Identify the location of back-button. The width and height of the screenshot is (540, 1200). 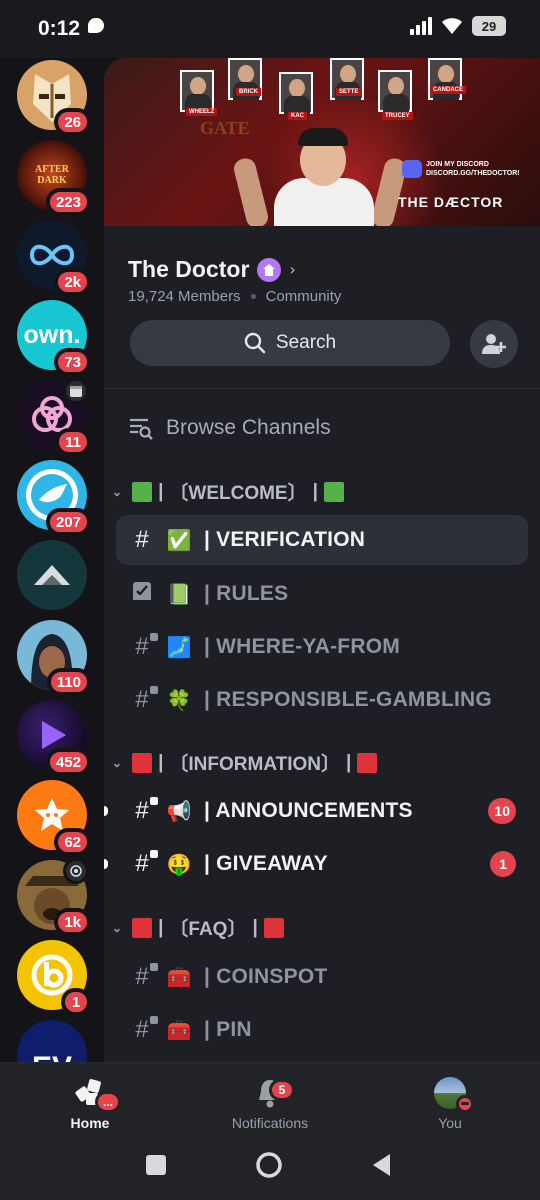
(382, 1165).